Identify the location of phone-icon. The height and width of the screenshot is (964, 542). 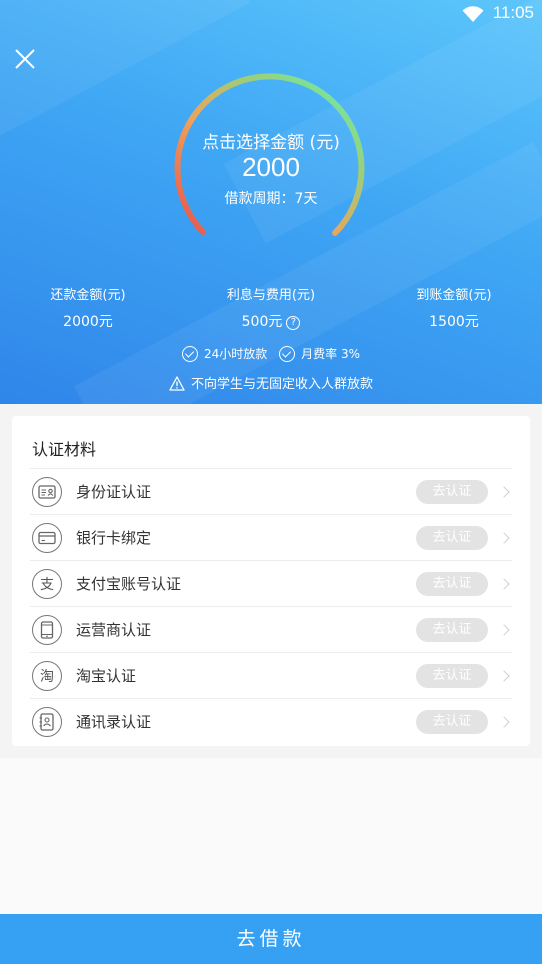
(47, 629).